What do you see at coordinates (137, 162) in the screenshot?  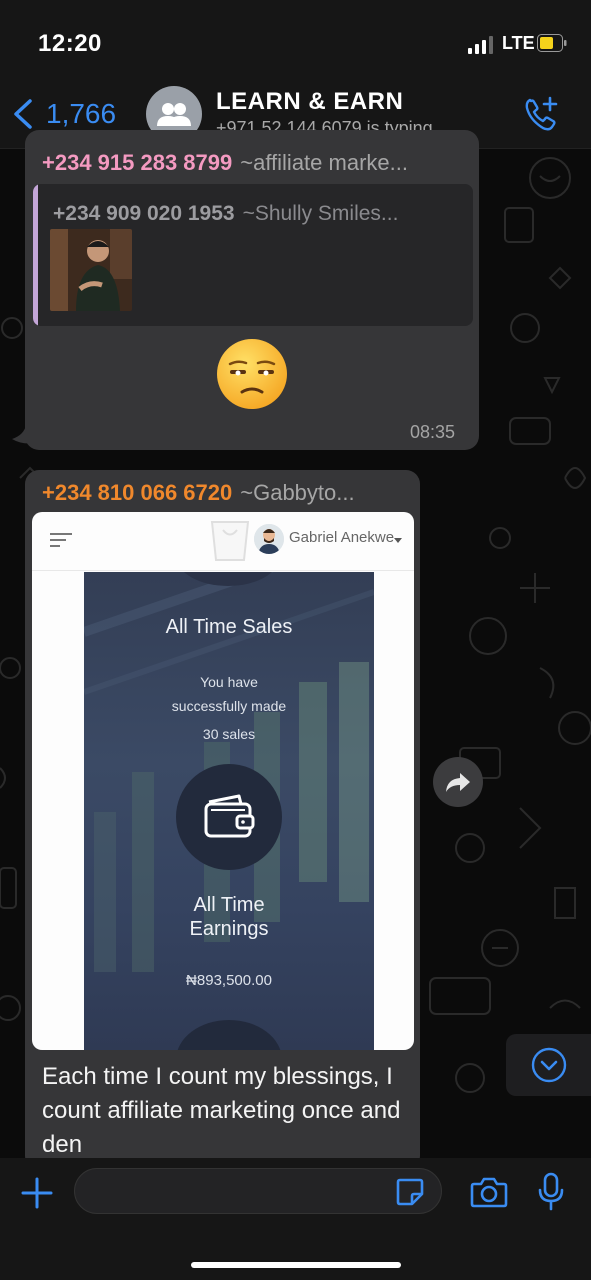 I see `sender-number: +234 915 283 8799` at bounding box center [137, 162].